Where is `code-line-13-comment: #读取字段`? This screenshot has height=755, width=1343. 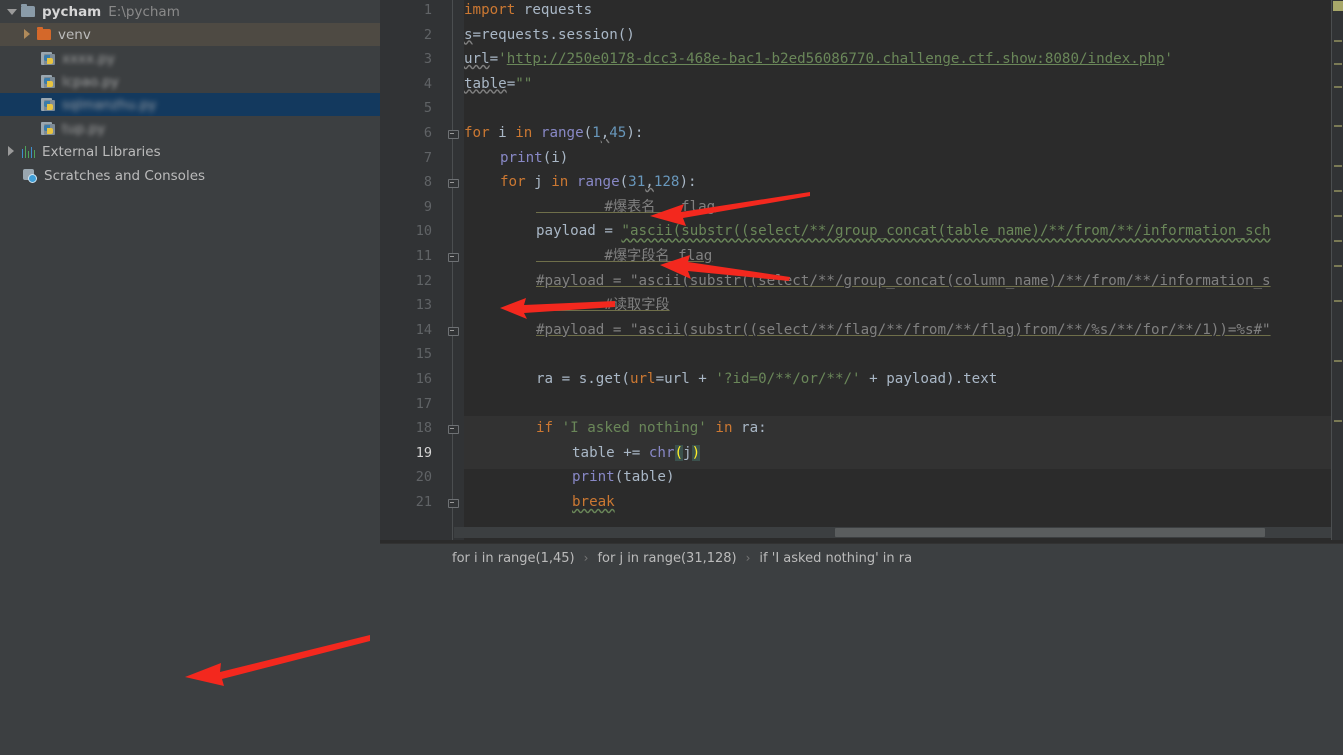 code-line-13-comment: #读取字段 is located at coordinates (567, 305).